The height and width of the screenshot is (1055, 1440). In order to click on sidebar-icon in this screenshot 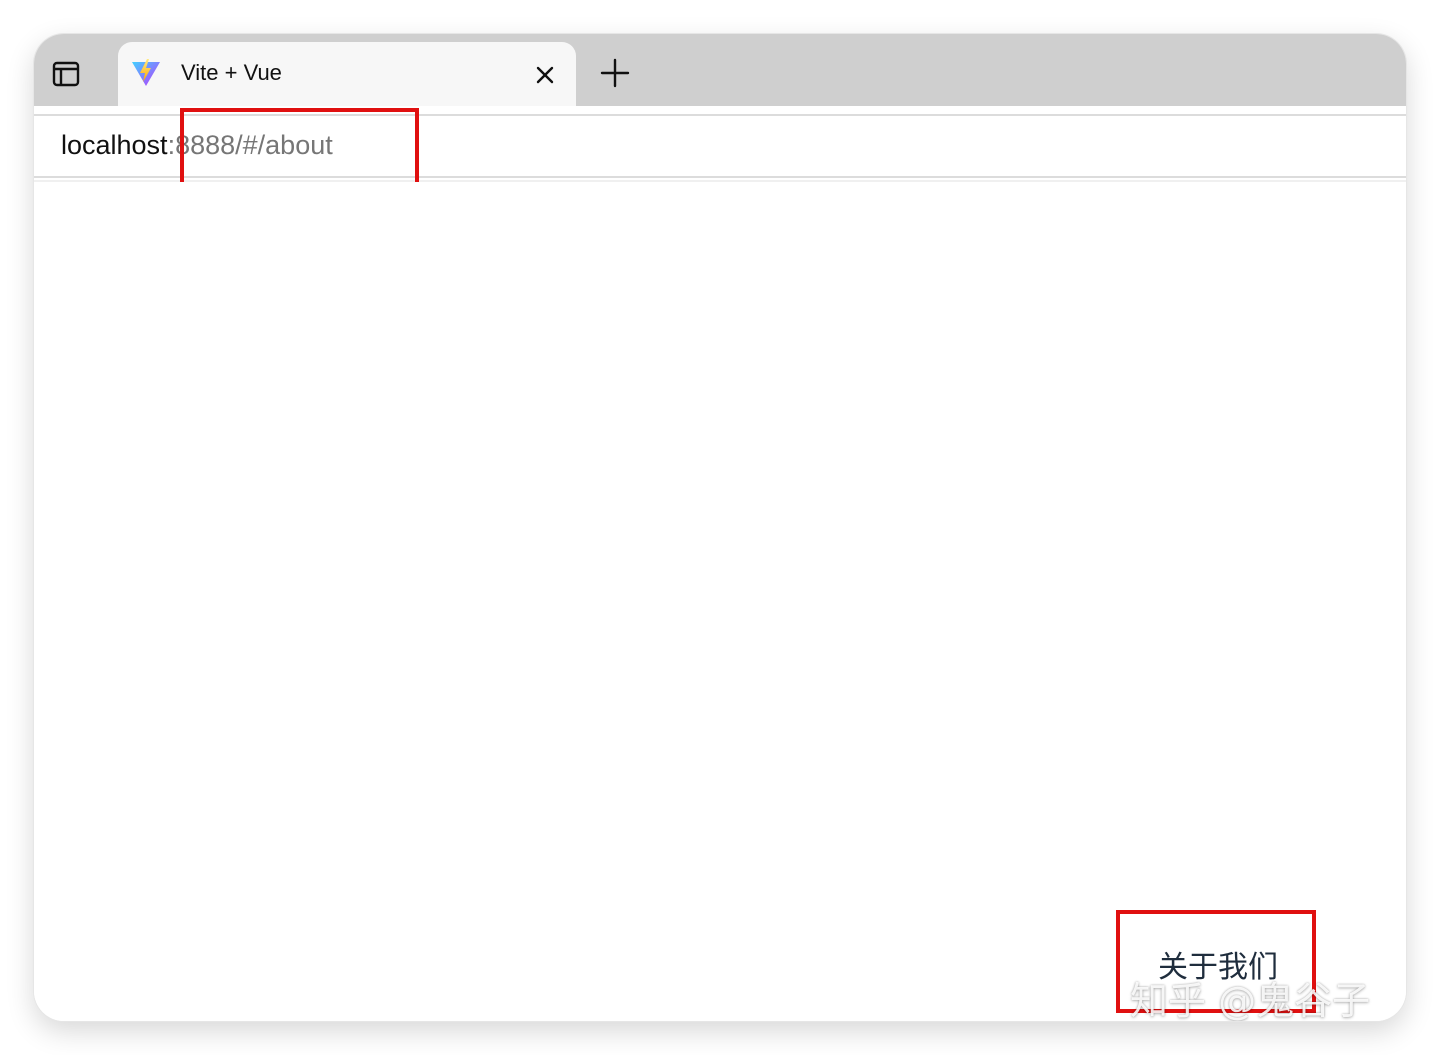, I will do `click(66, 74)`.